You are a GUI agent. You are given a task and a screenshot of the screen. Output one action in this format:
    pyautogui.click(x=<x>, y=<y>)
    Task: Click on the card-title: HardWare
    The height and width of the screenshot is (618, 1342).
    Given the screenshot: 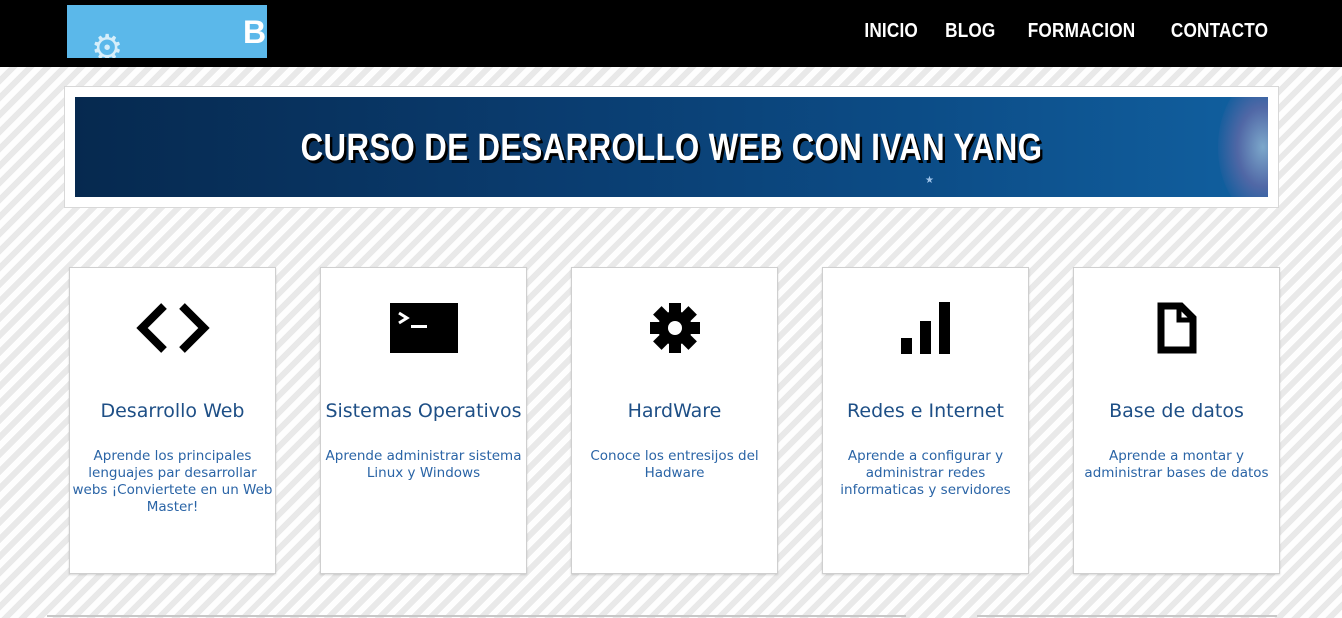 What is the action you would take?
    pyautogui.click(x=674, y=411)
    